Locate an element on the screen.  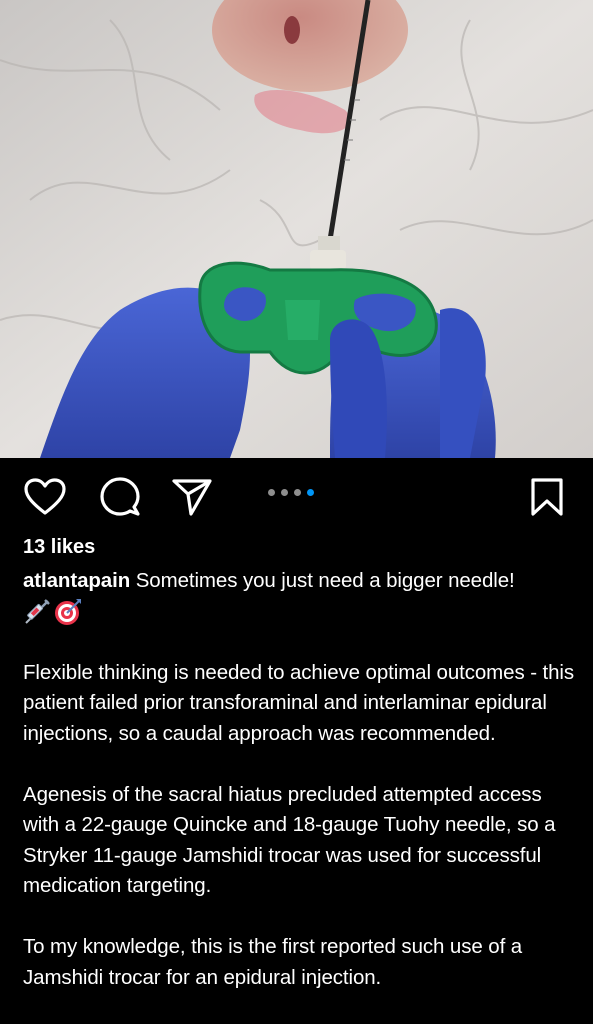
post-action-bar is located at coordinates (296, 496).